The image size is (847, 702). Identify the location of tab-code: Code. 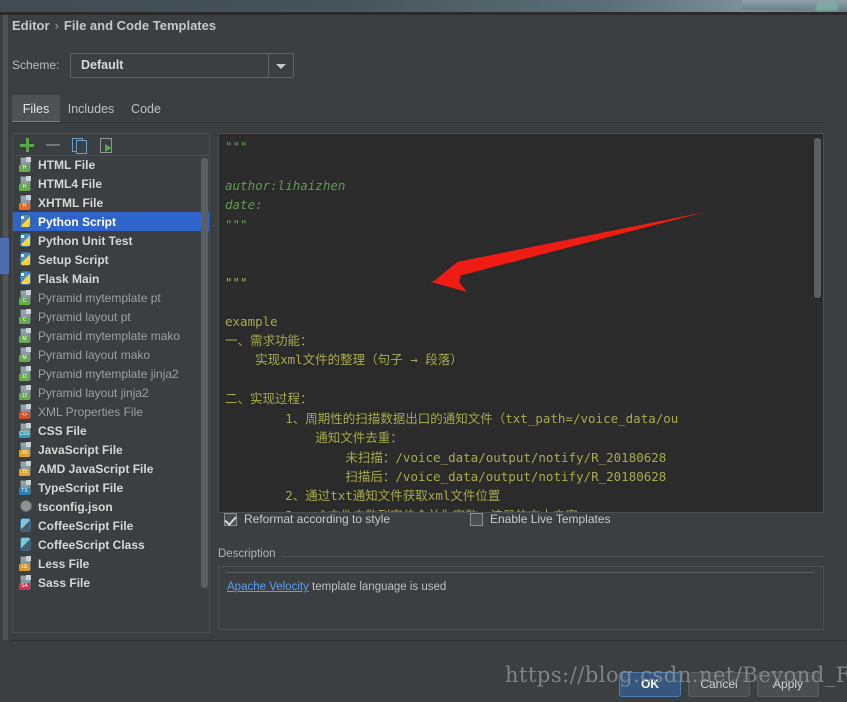
(146, 109).